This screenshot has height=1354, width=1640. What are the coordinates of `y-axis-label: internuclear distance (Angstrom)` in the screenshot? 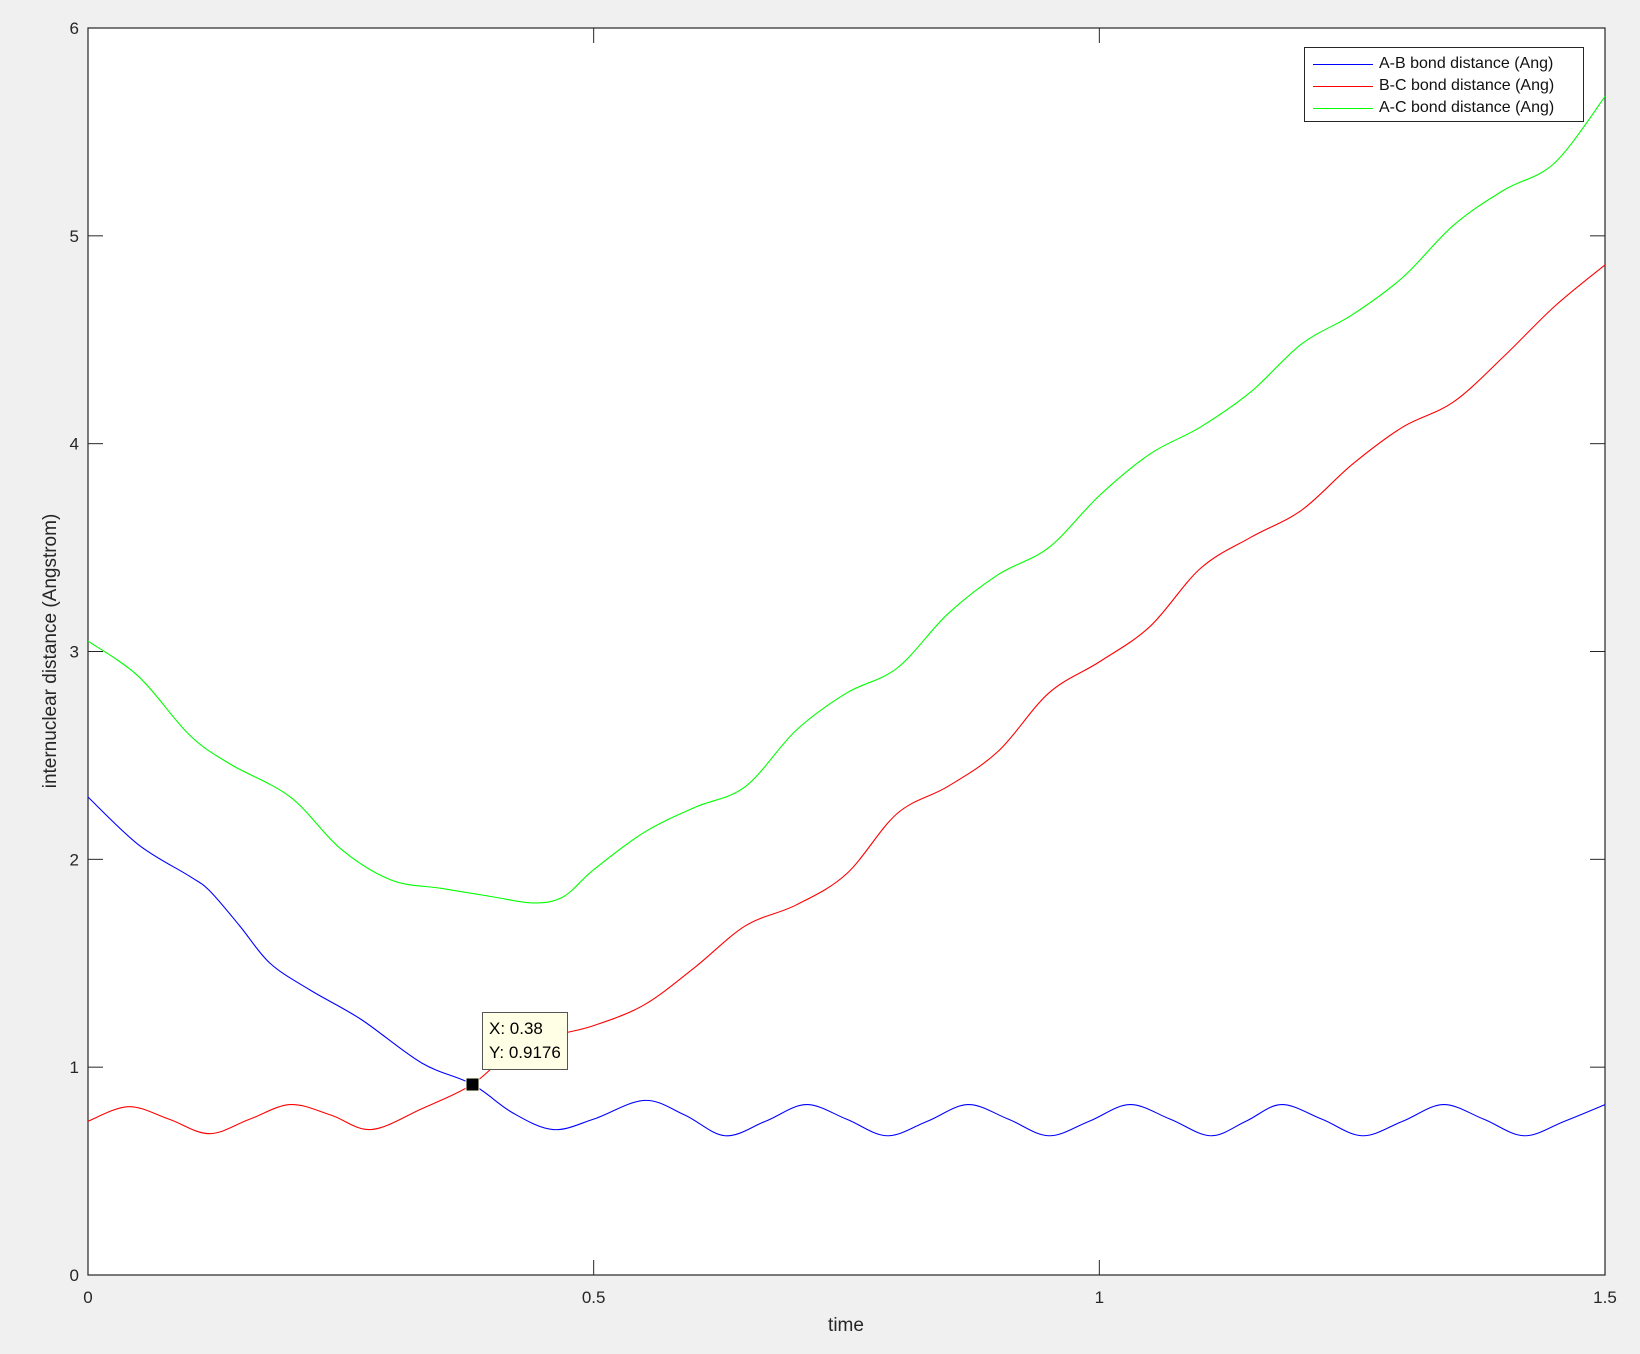 It's located at (50, 651).